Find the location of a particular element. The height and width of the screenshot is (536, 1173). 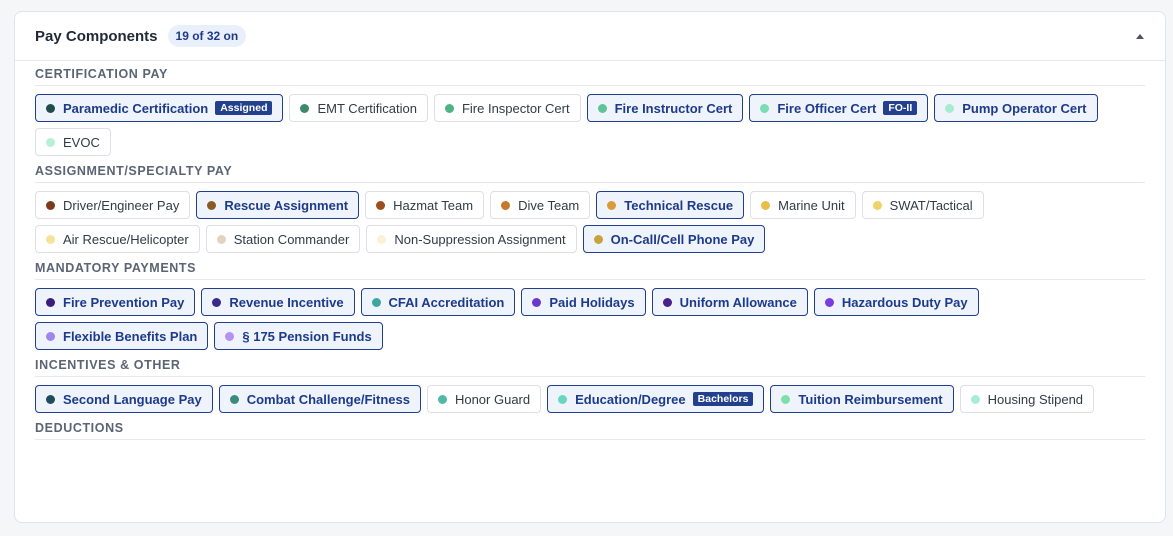

pay-component-chip: Hazardous Duty Pay is located at coordinates (896, 302).